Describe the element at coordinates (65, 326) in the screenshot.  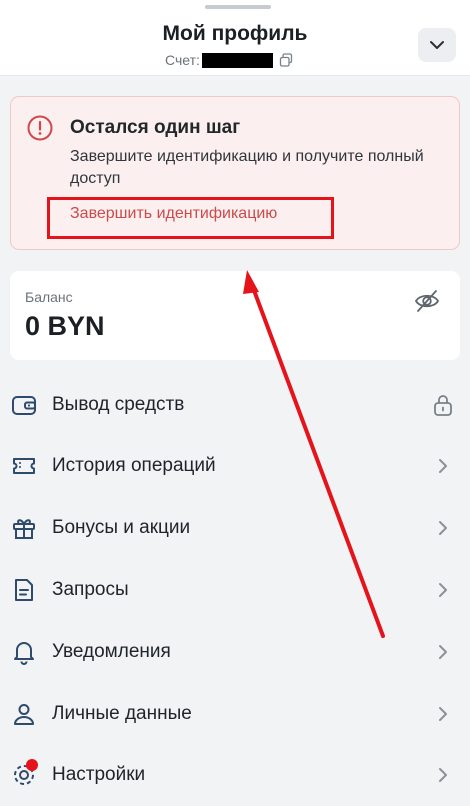
I see `balance-value: 0 BYN` at that location.